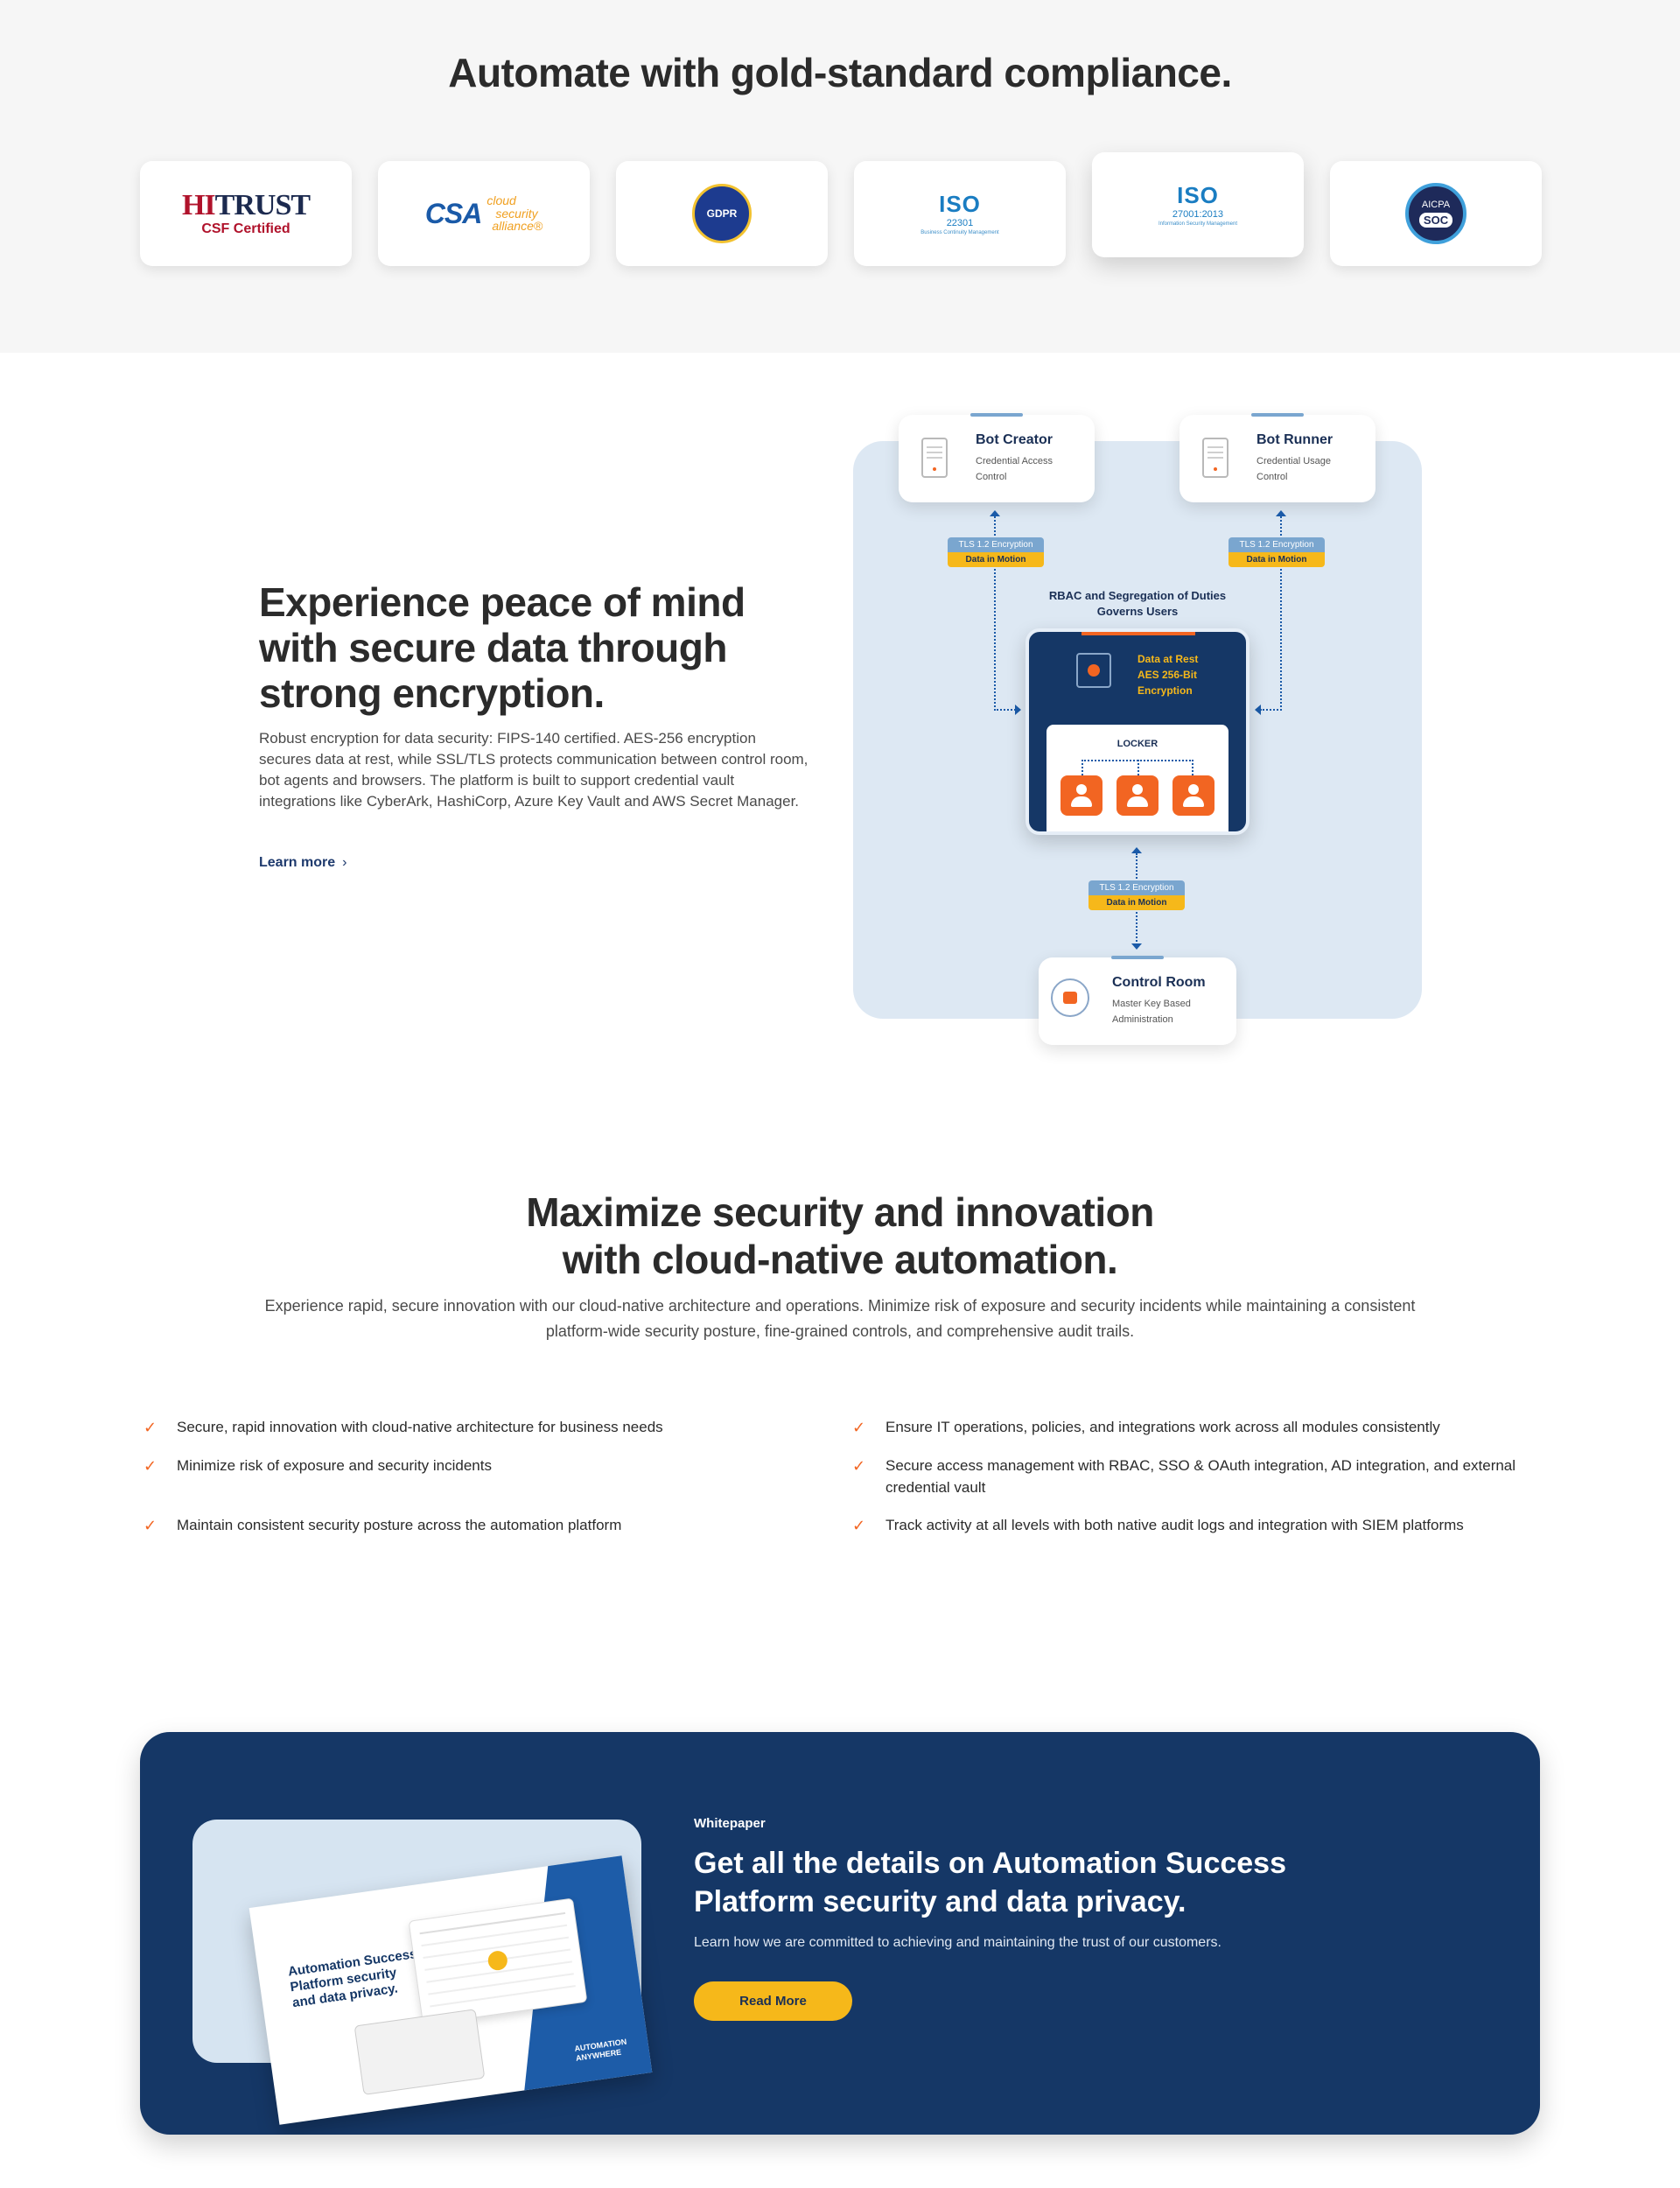  What do you see at coordinates (501, 200) in the screenshot?
I see `csa-word-cloud: cloud` at bounding box center [501, 200].